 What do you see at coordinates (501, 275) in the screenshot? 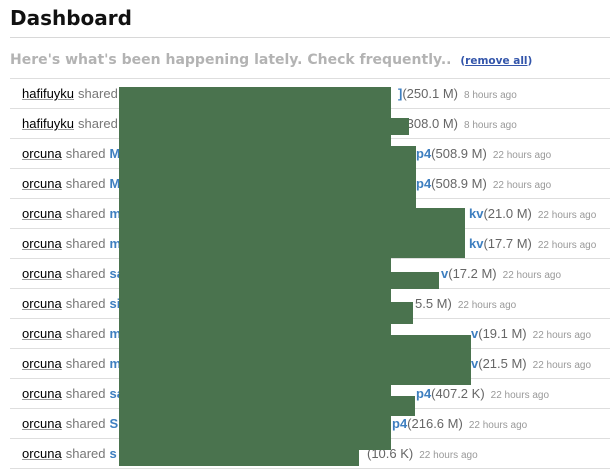
I see `row-tail: v(17.2 M) 22 hours ago` at bounding box center [501, 275].